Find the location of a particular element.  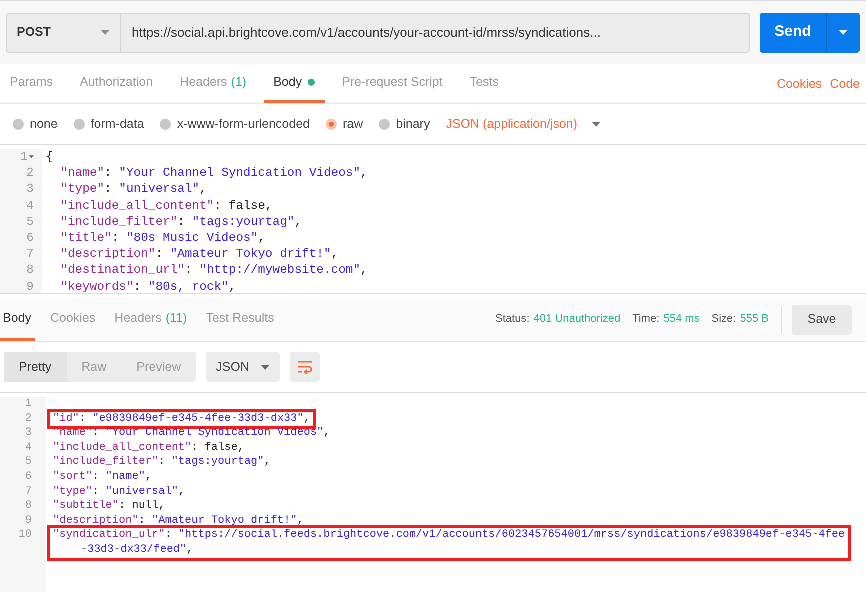

json-key: "sort" is located at coordinates (73, 476).